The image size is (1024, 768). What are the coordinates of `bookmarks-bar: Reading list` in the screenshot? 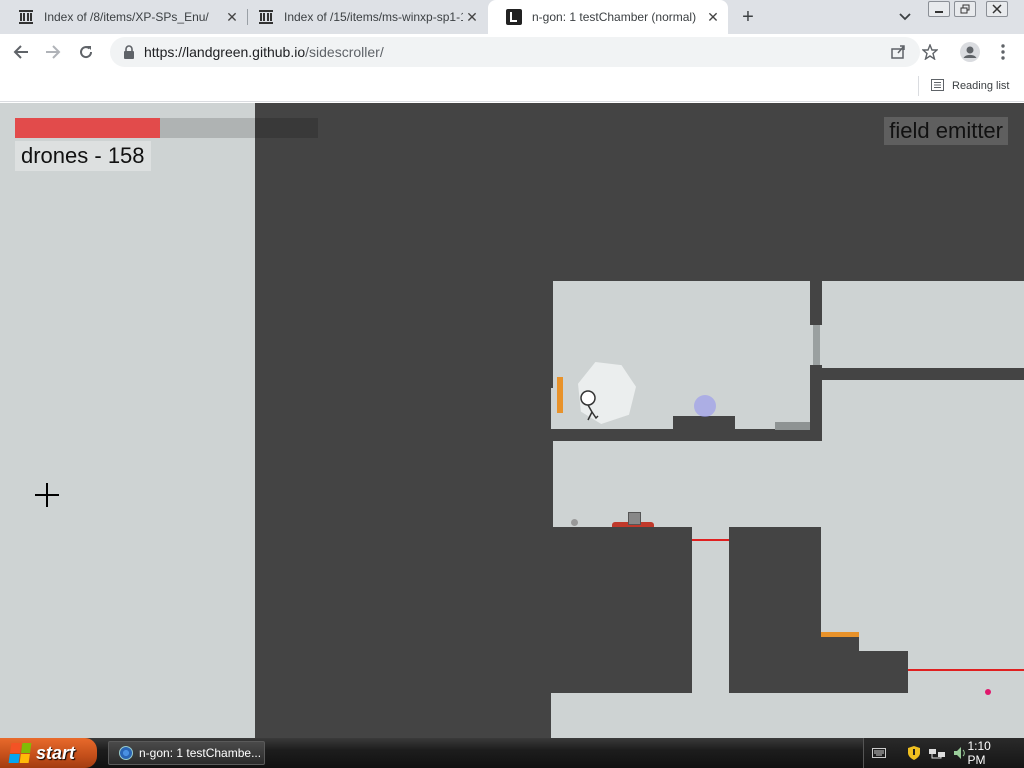 It's located at (512, 86).